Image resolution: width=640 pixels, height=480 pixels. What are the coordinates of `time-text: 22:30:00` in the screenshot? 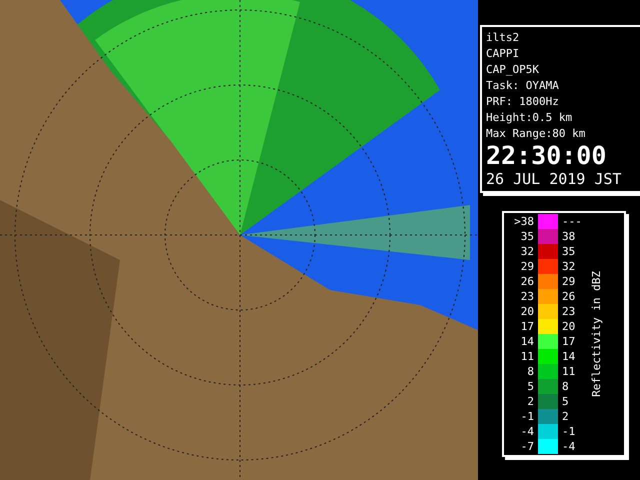 It's located at (547, 156).